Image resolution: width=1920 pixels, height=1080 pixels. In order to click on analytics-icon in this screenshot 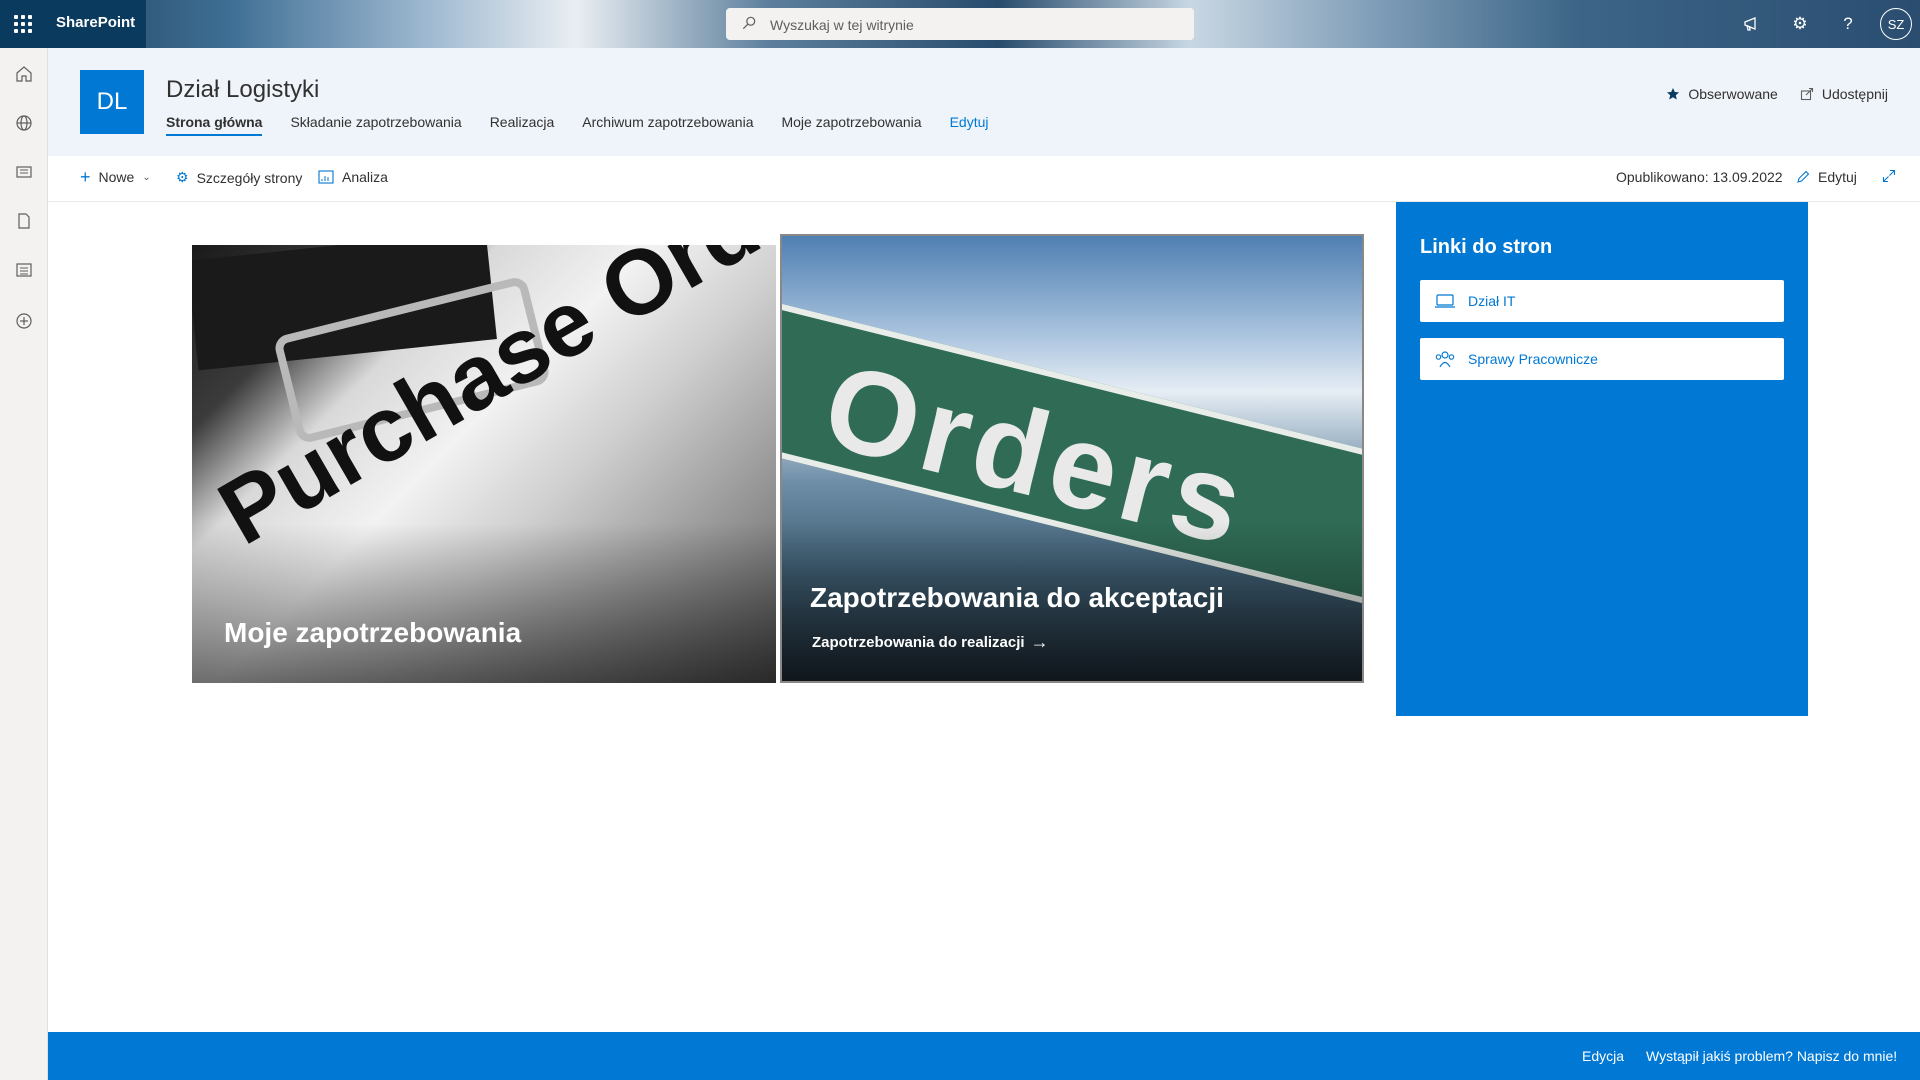, I will do `click(326, 177)`.